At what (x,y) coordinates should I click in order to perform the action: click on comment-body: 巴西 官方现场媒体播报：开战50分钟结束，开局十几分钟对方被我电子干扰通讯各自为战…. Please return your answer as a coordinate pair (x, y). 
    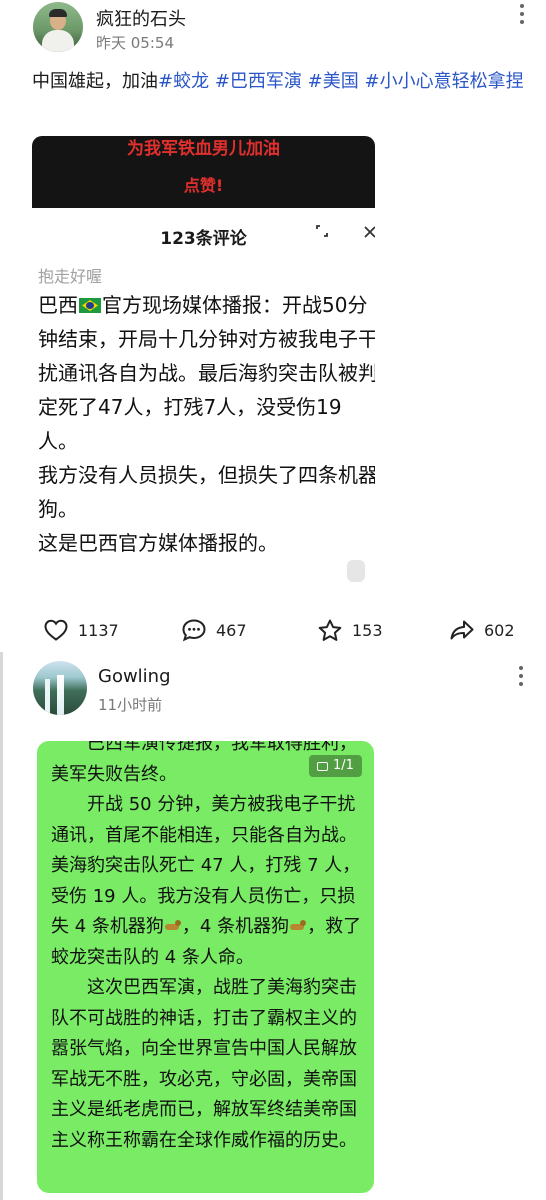
    Looking at the image, I should click on (206, 424).